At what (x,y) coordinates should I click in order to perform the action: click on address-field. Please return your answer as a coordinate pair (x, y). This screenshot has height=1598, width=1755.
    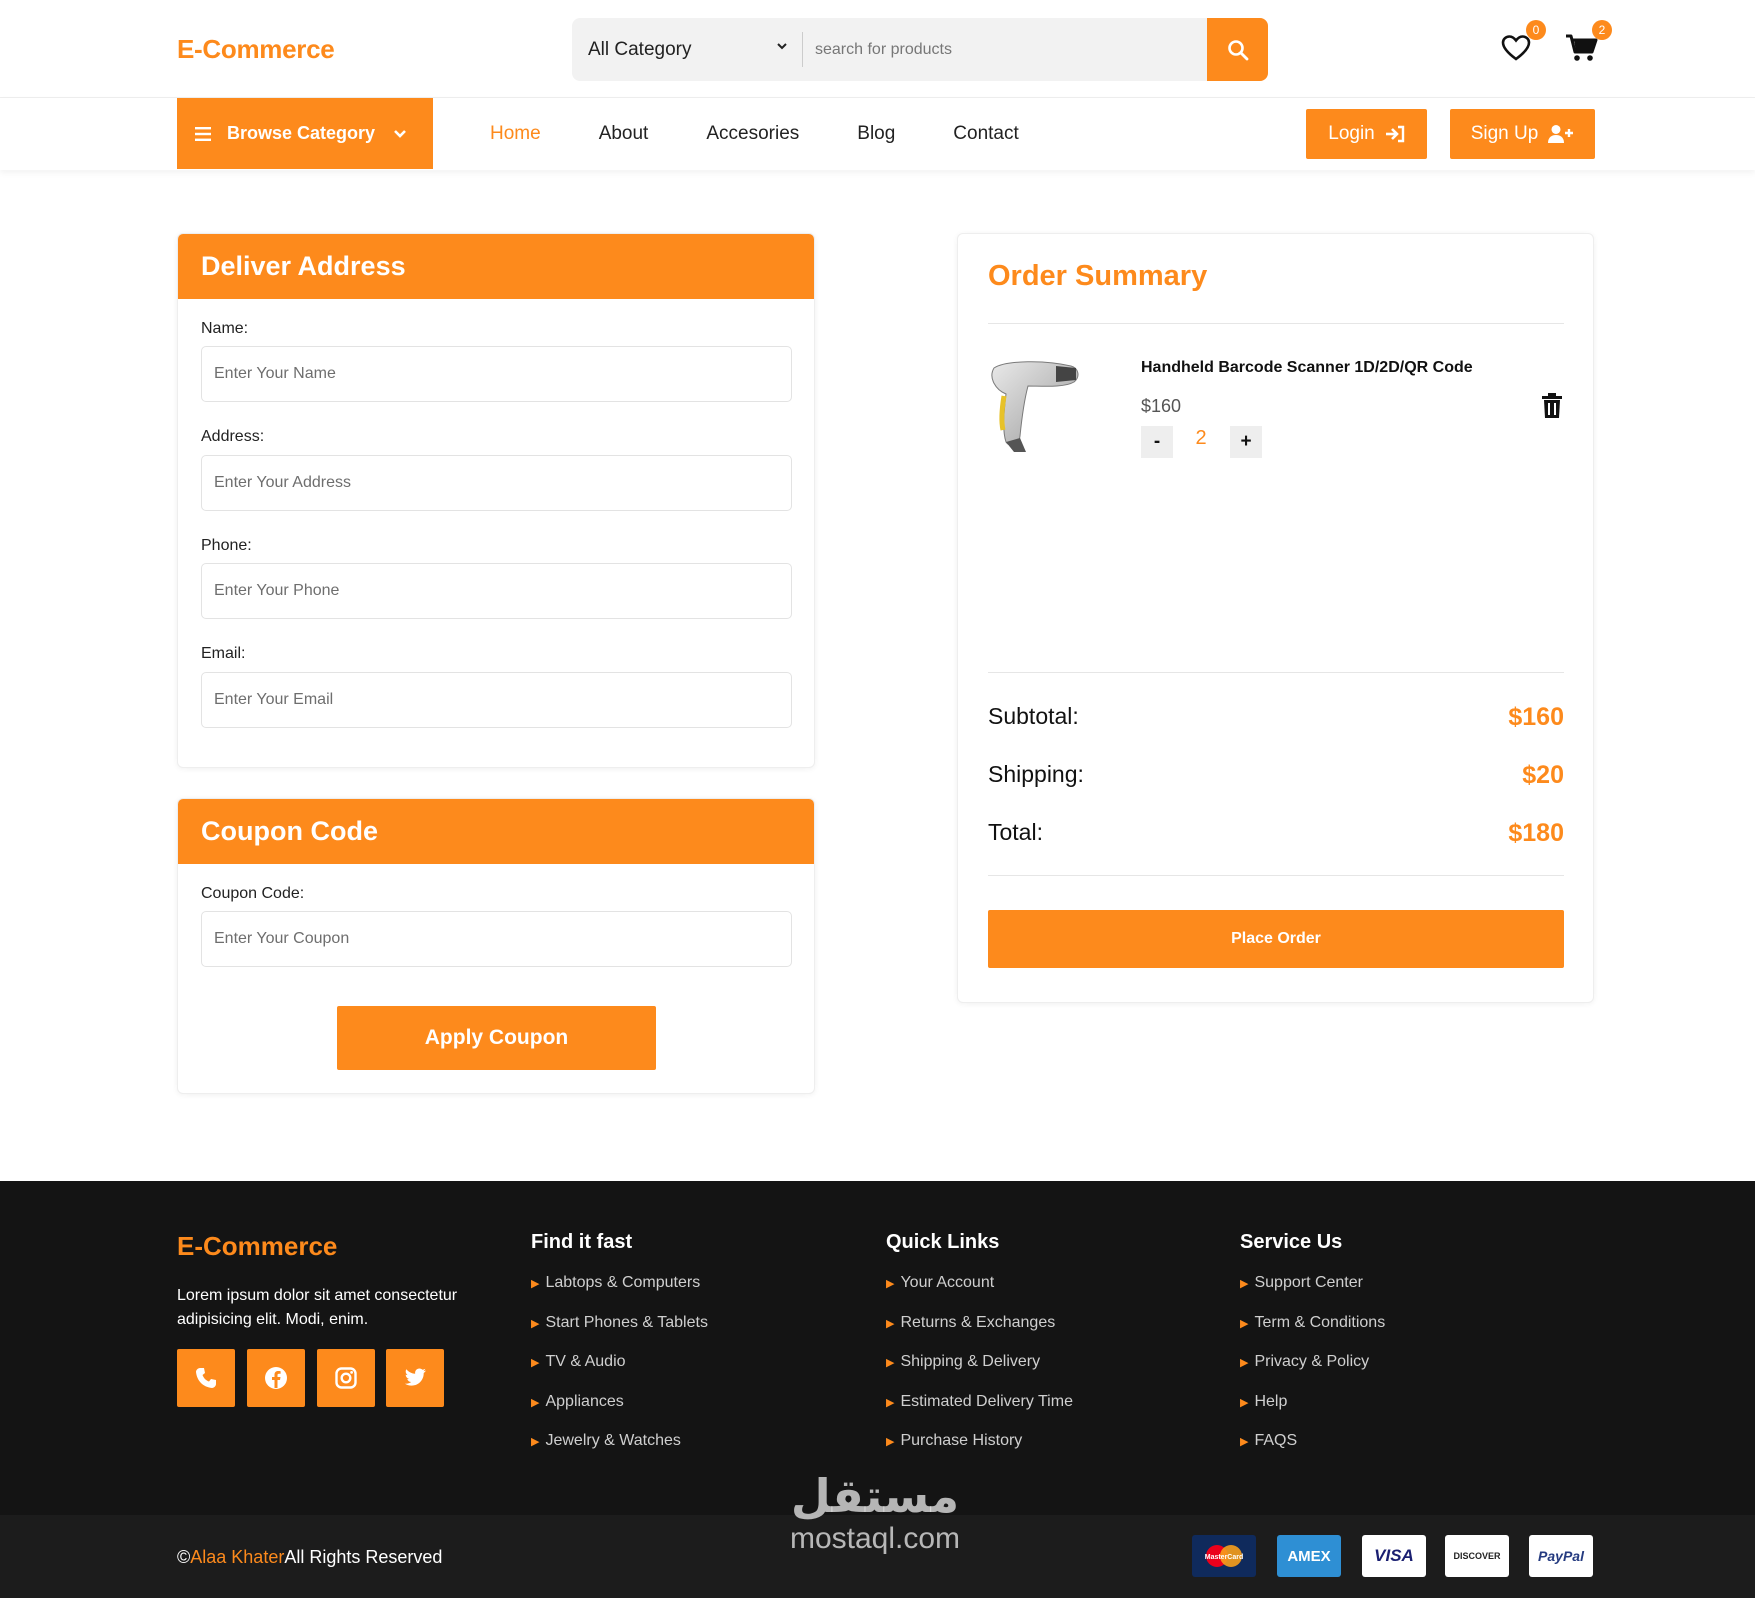
    Looking at the image, I should click on (496, 483).